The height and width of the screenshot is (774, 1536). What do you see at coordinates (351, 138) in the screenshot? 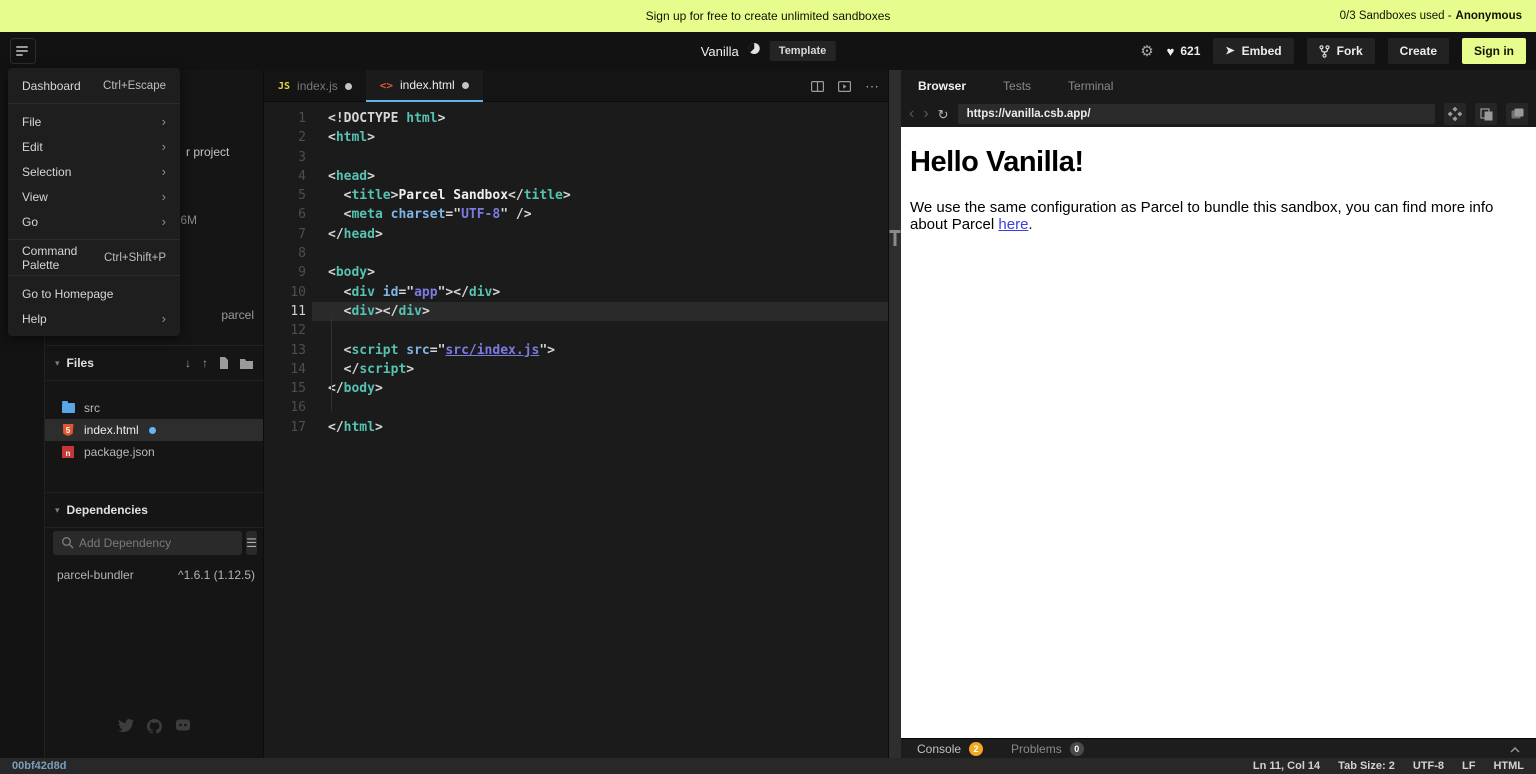
I see `line-content: <html>` at bounding box center [351, 138].